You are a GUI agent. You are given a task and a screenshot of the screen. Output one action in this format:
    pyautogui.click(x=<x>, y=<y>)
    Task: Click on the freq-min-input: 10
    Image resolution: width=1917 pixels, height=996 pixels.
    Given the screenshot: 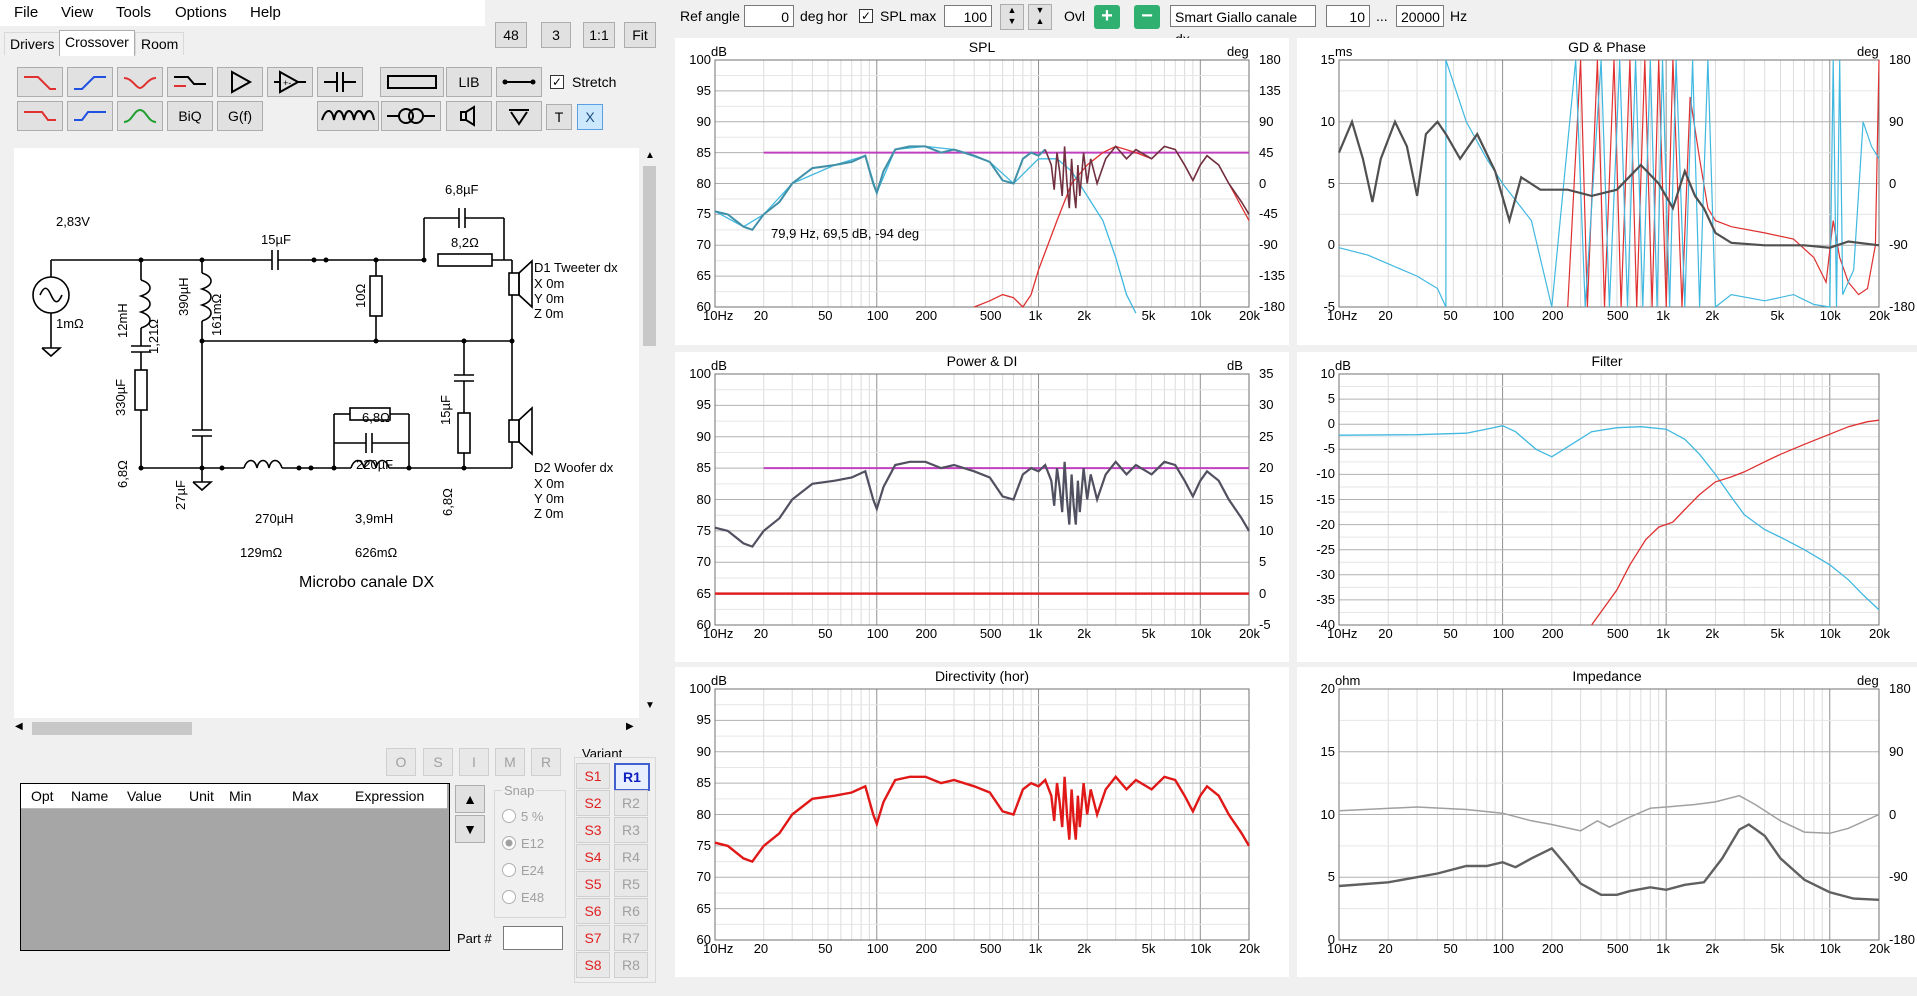 What is the action you would take?
    pyautogui.click(x=1348, y=16)
    